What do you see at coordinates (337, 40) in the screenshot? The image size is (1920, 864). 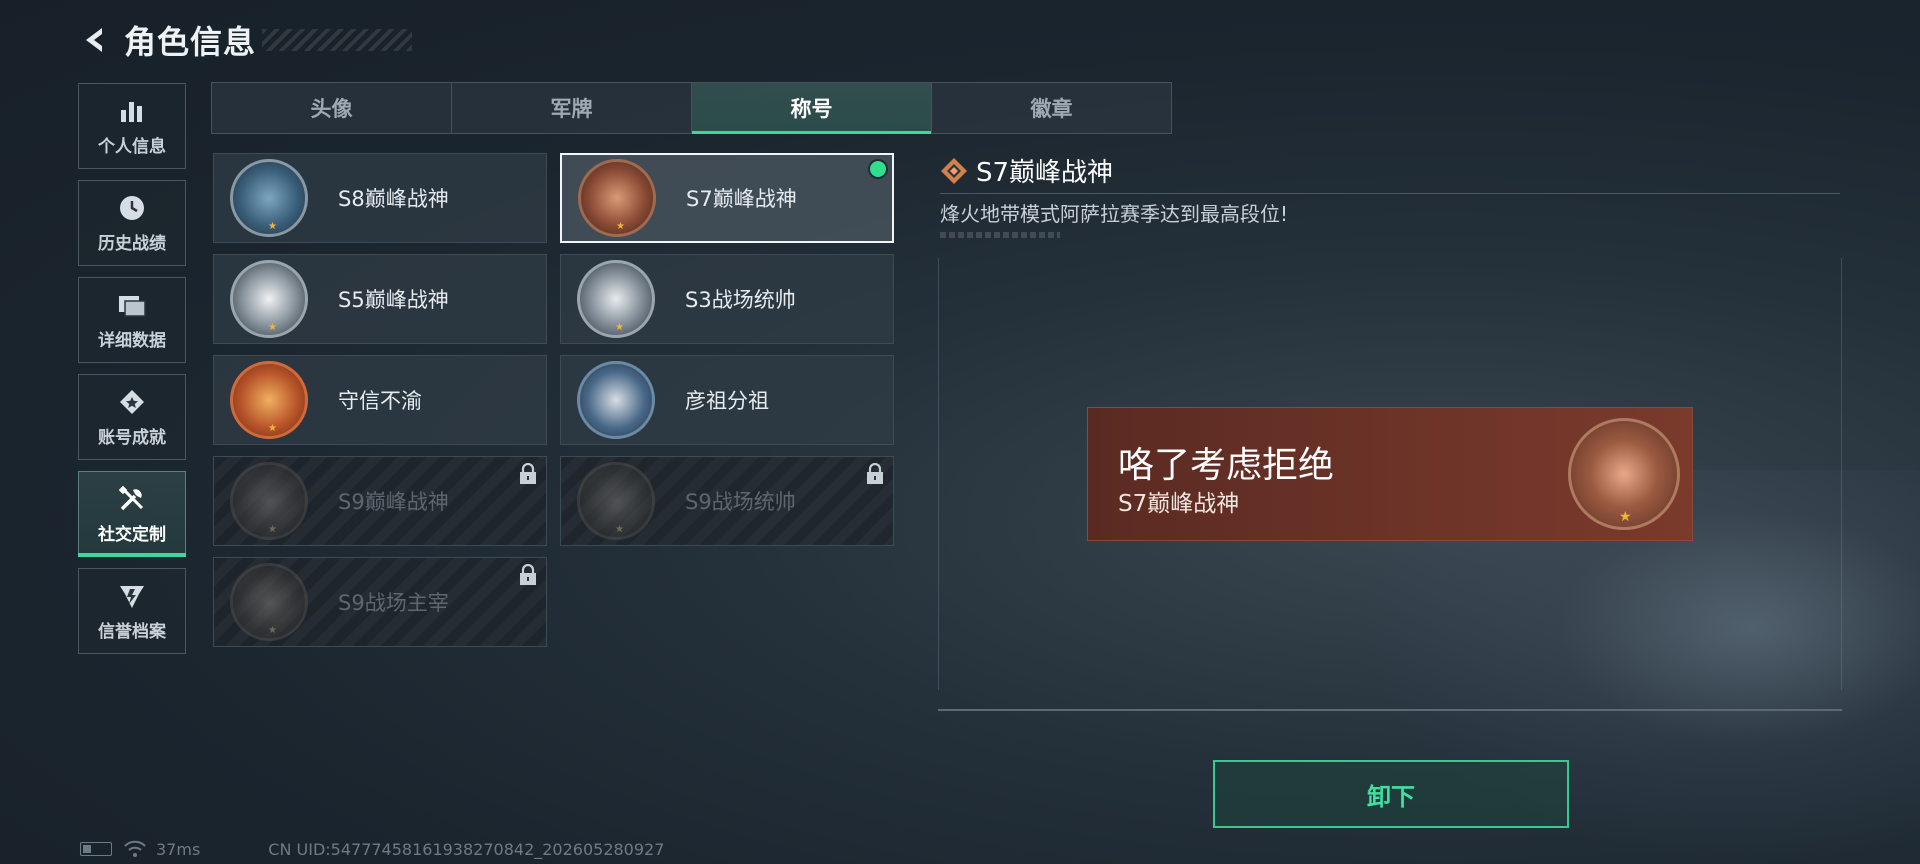 I see `title-decoration` at bounding box center [337, 40].